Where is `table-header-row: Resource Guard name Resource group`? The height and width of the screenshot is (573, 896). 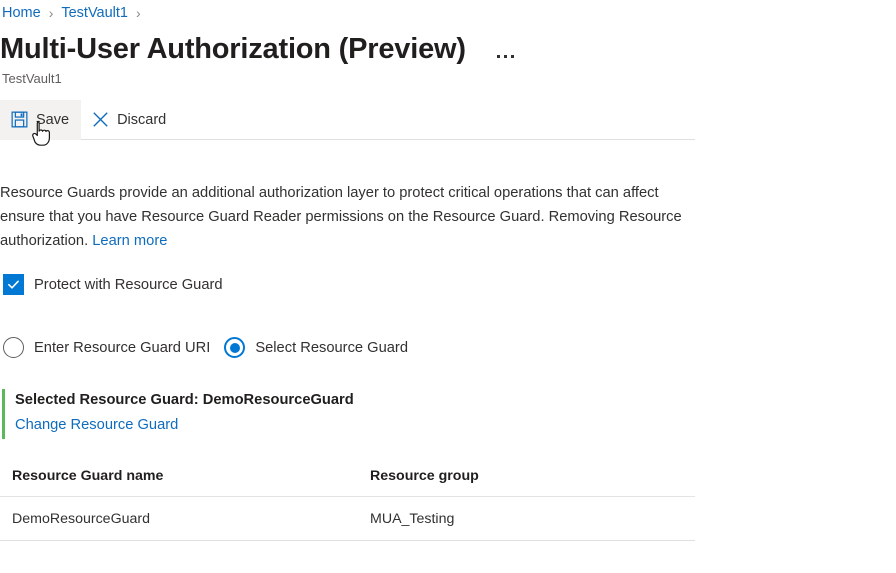
table-header-row: Resource Guard name Resource group is located at coordinates (347, 482).